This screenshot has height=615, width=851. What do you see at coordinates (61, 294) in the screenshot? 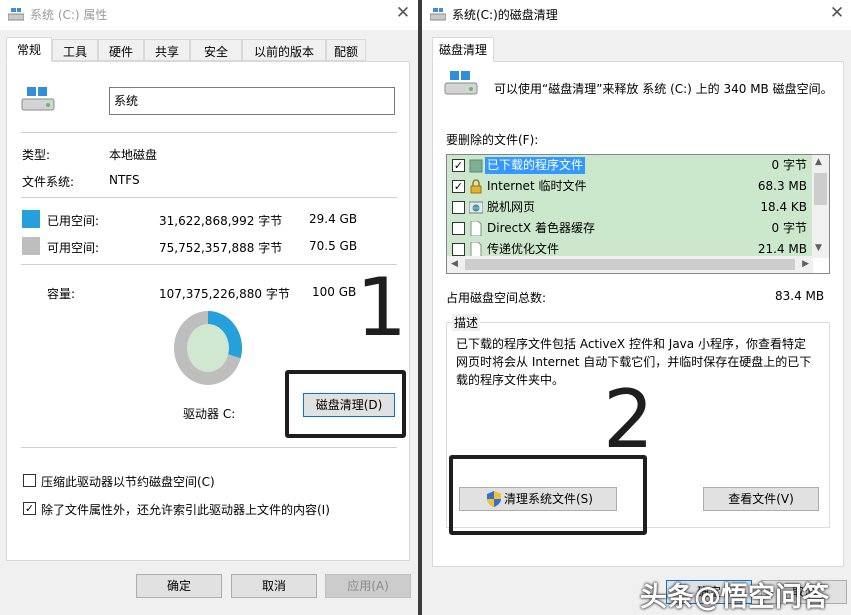
I see `capacity-label: 容量:` at bounding box center [61, 294].